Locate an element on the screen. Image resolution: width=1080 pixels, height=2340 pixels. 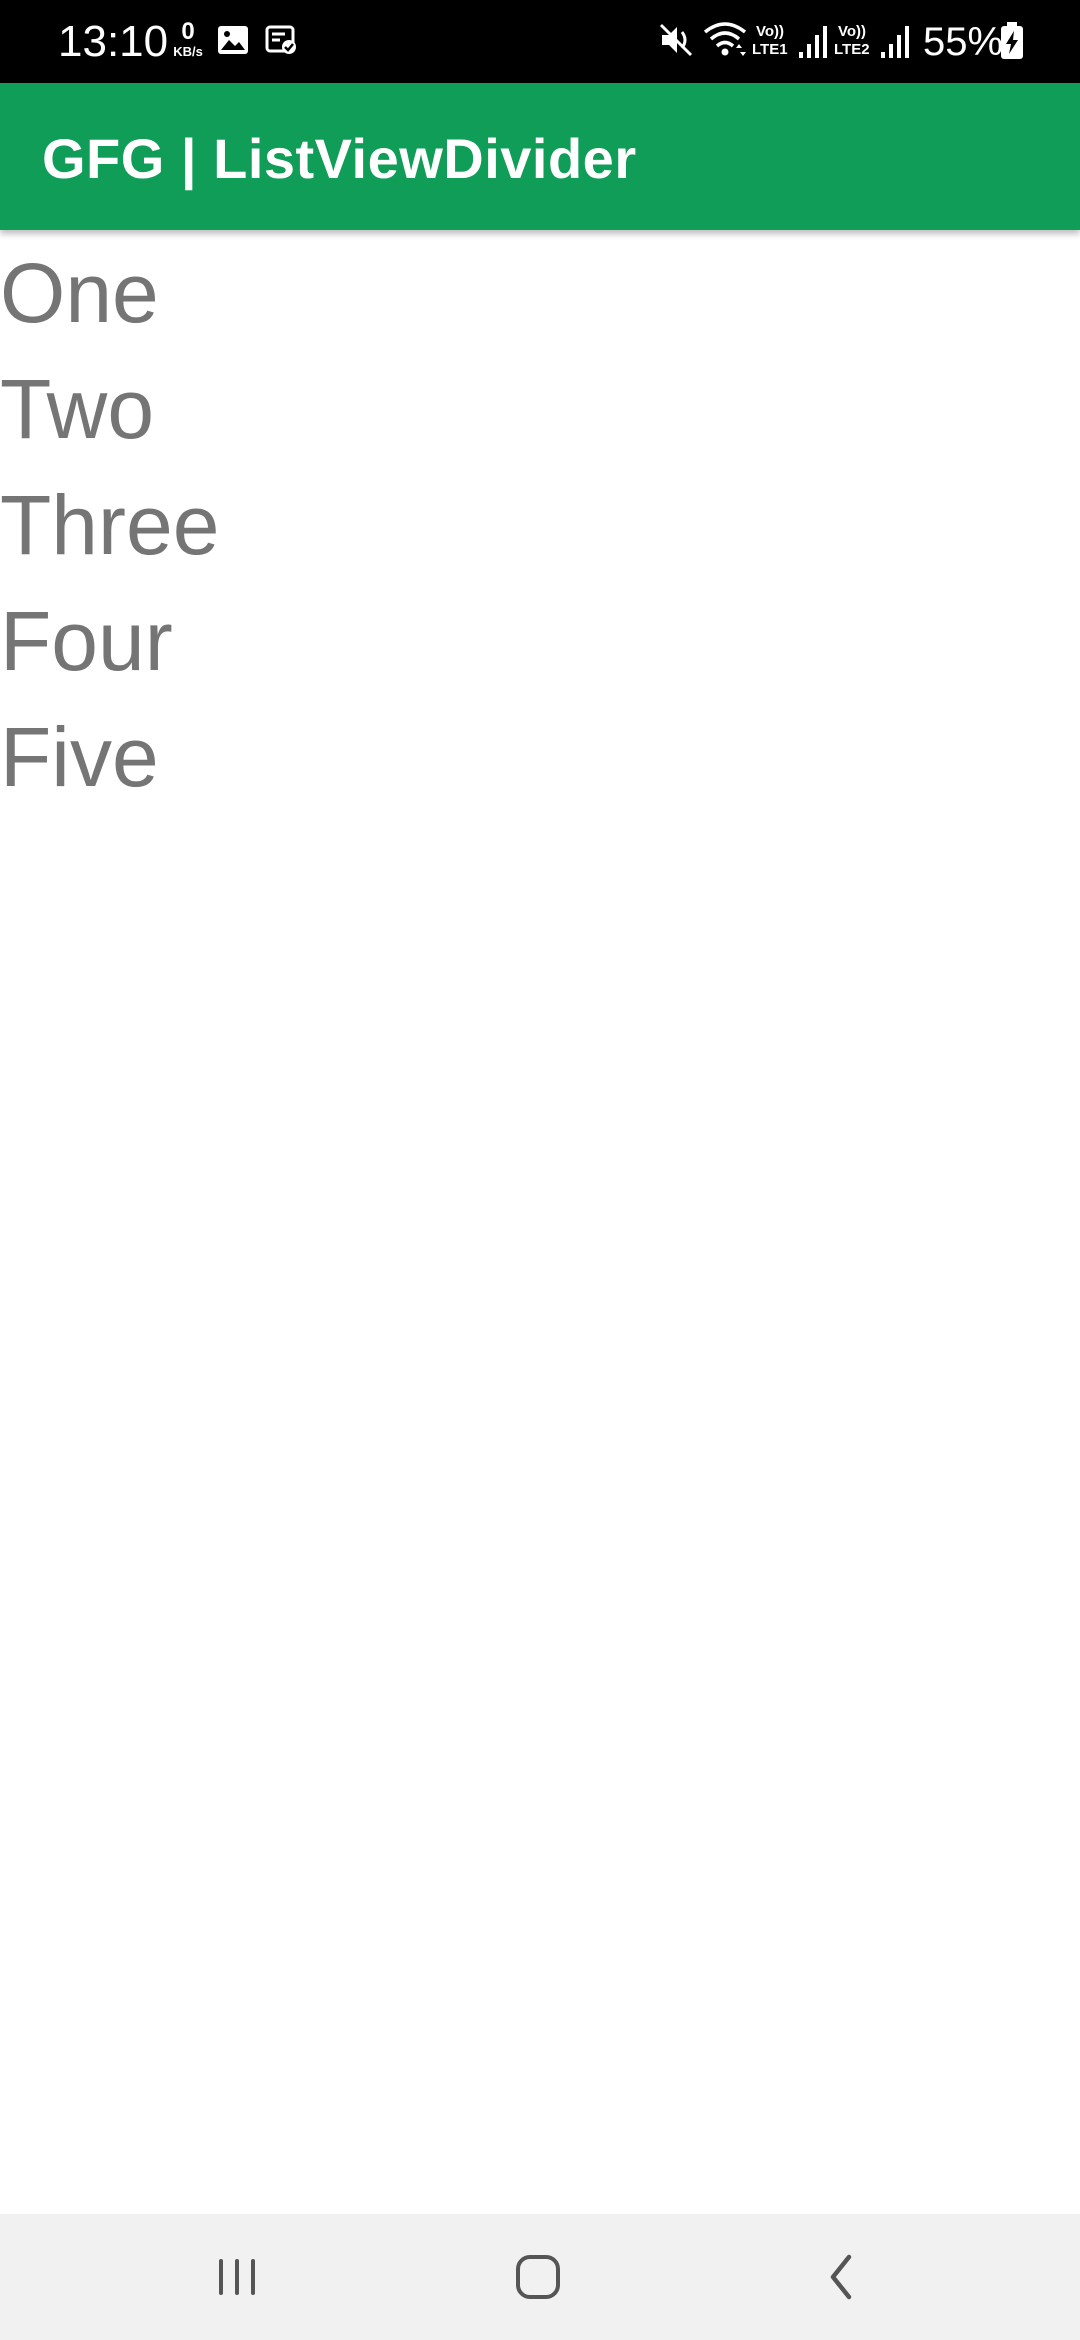
sim2-lte-label: LTE2 is located at coordinates (852, 49).